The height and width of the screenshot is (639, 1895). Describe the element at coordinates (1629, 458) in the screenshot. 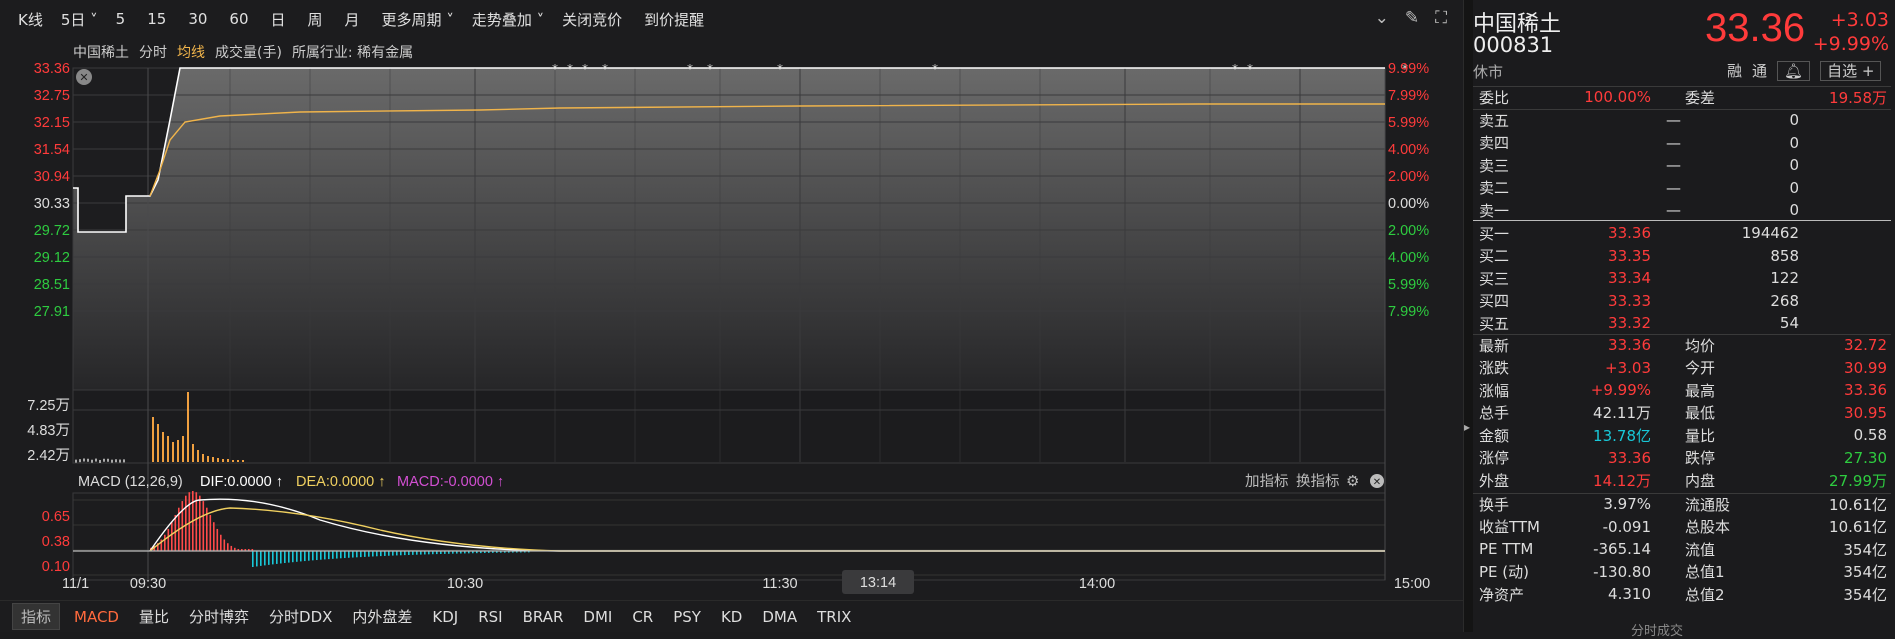

I see `stat-value: 33.36` at that location.